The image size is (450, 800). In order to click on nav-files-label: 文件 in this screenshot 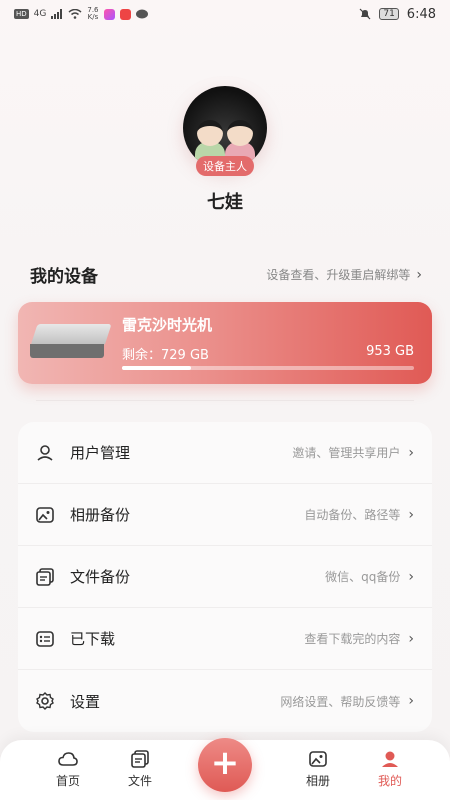, I will do `click(139, 781)`.